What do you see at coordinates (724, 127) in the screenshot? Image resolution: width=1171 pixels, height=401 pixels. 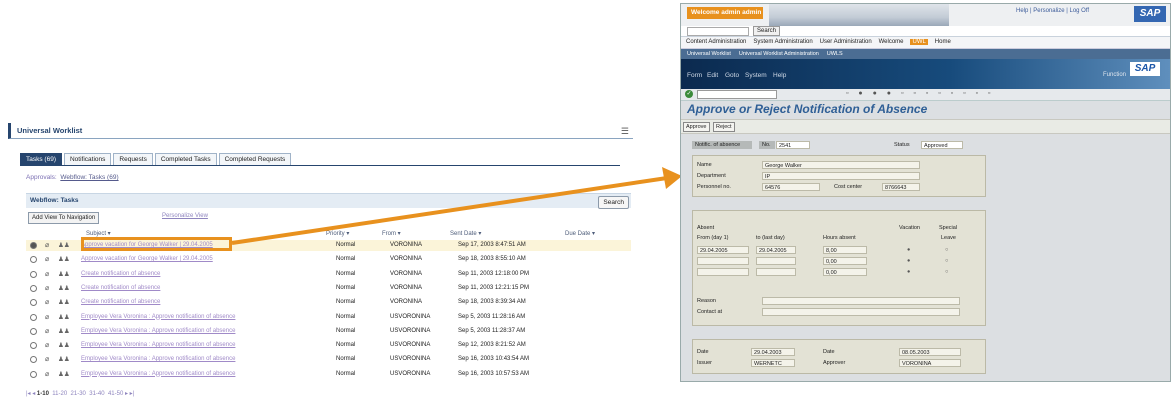 I see `reject-button: Reject` at bounding box center [724, 127].